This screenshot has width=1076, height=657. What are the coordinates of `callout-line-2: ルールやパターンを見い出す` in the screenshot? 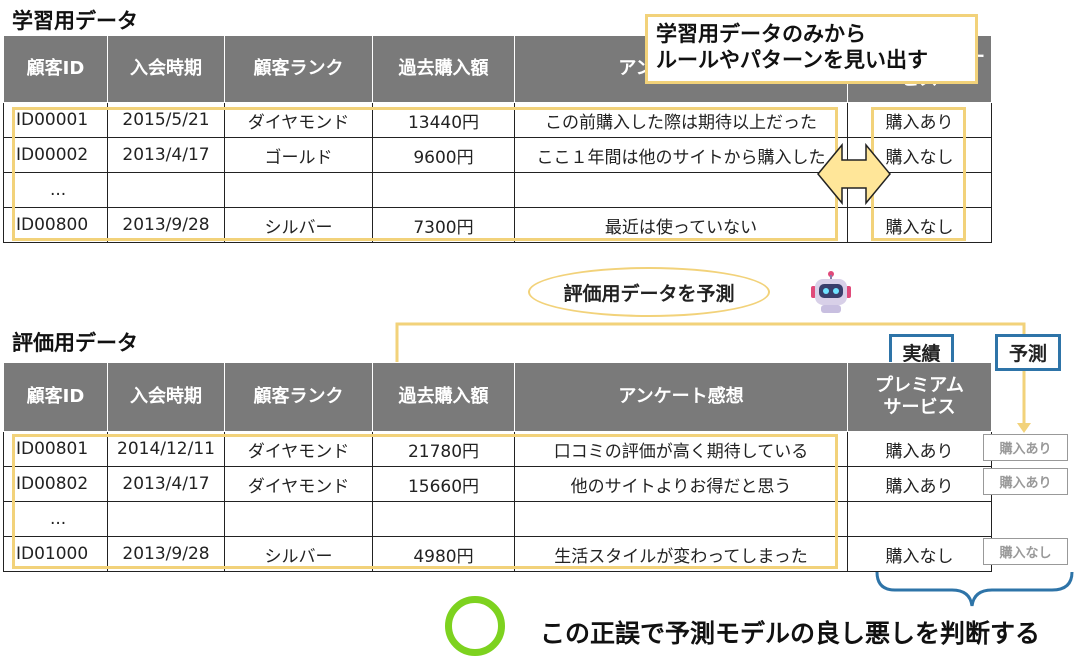 It's located at (792, 60).